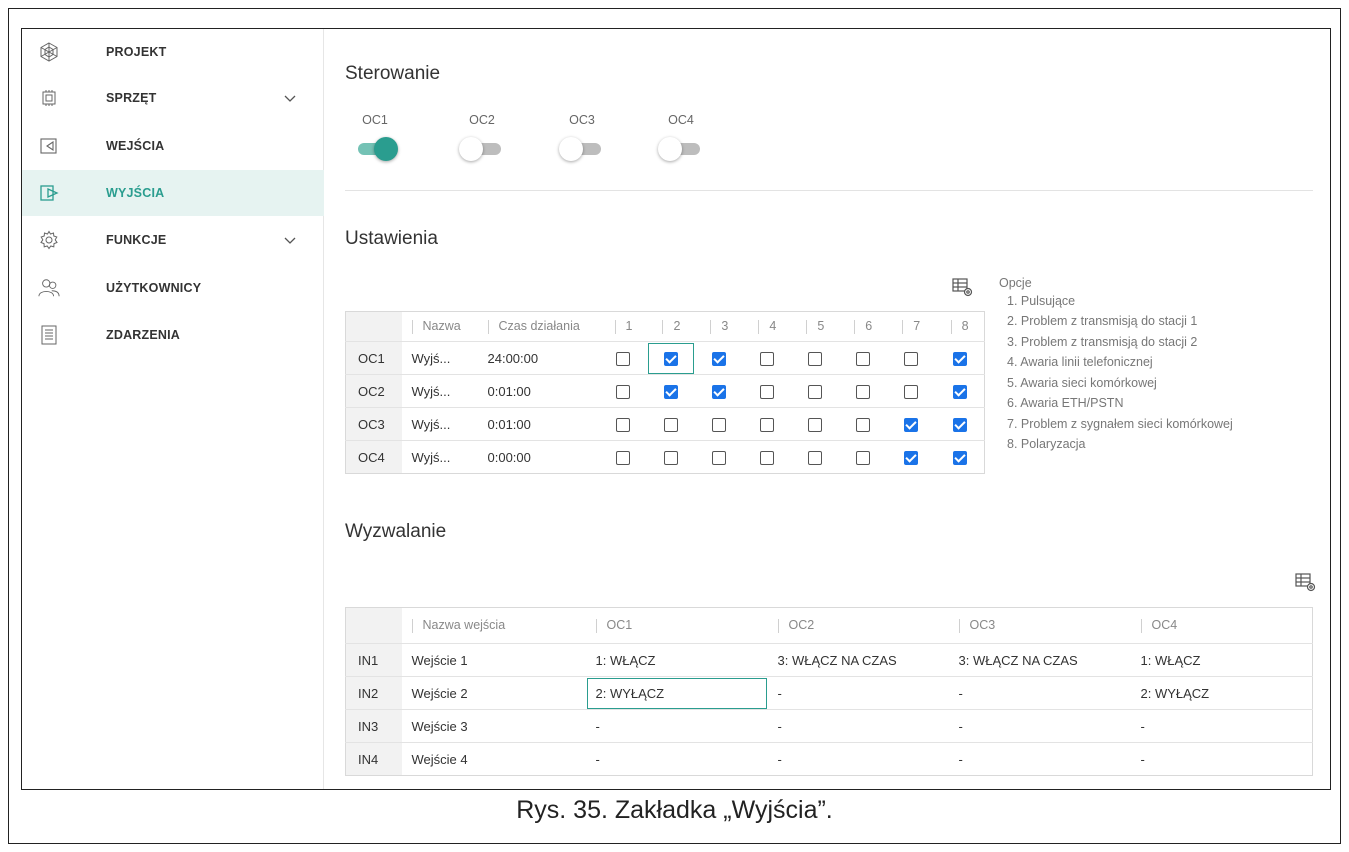 The width and height of the screenshot is (1349, 852). I want to click on toggle-oc2, so click(482, 149).